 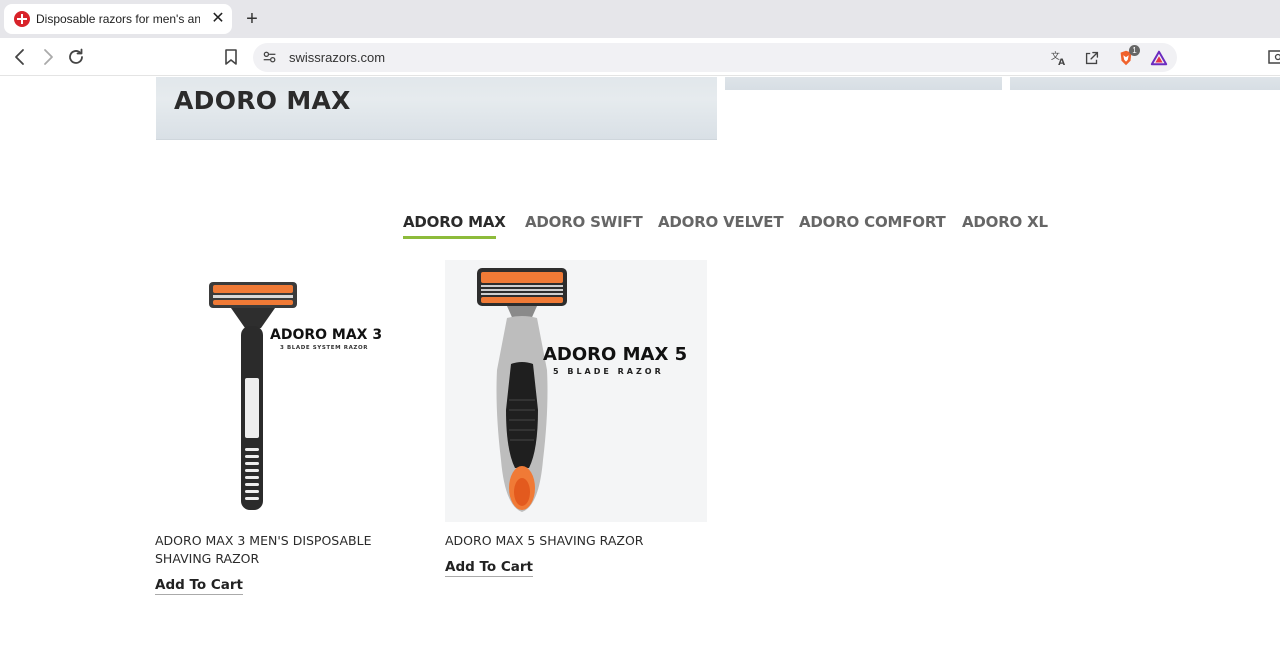 What do you see at coordinates (454, 222) in the screenshot?
I see `tab-adoro-max: ADORO MAX` at bounding box center [454, 222].